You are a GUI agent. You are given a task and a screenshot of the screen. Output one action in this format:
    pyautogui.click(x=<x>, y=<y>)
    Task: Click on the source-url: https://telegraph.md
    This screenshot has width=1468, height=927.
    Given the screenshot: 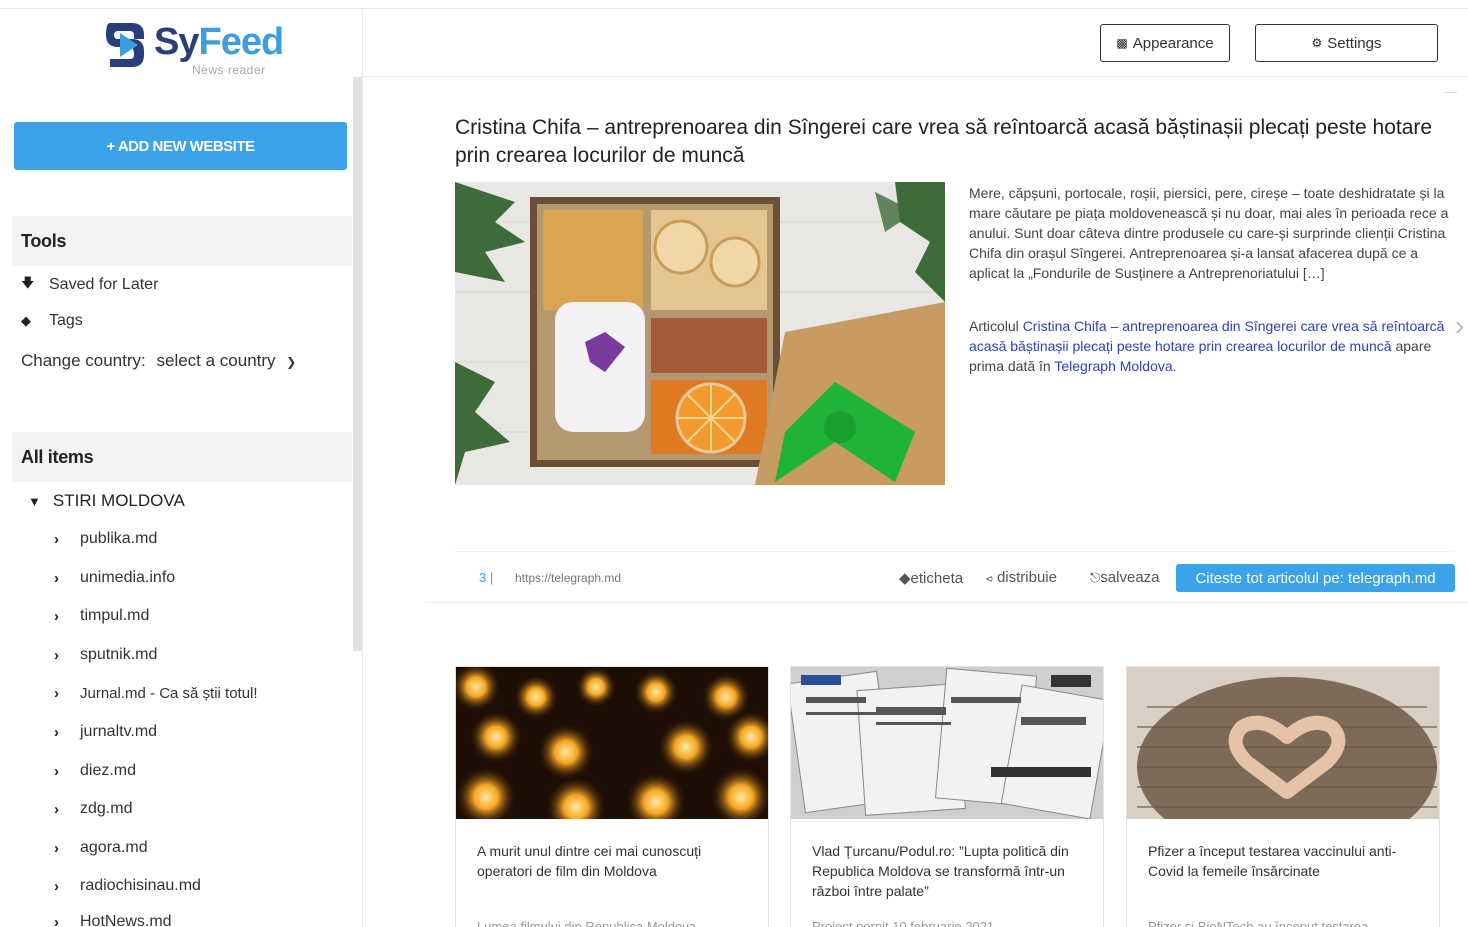 What is the action you would take?
    pyautogui.click(x=568, y=578)
    